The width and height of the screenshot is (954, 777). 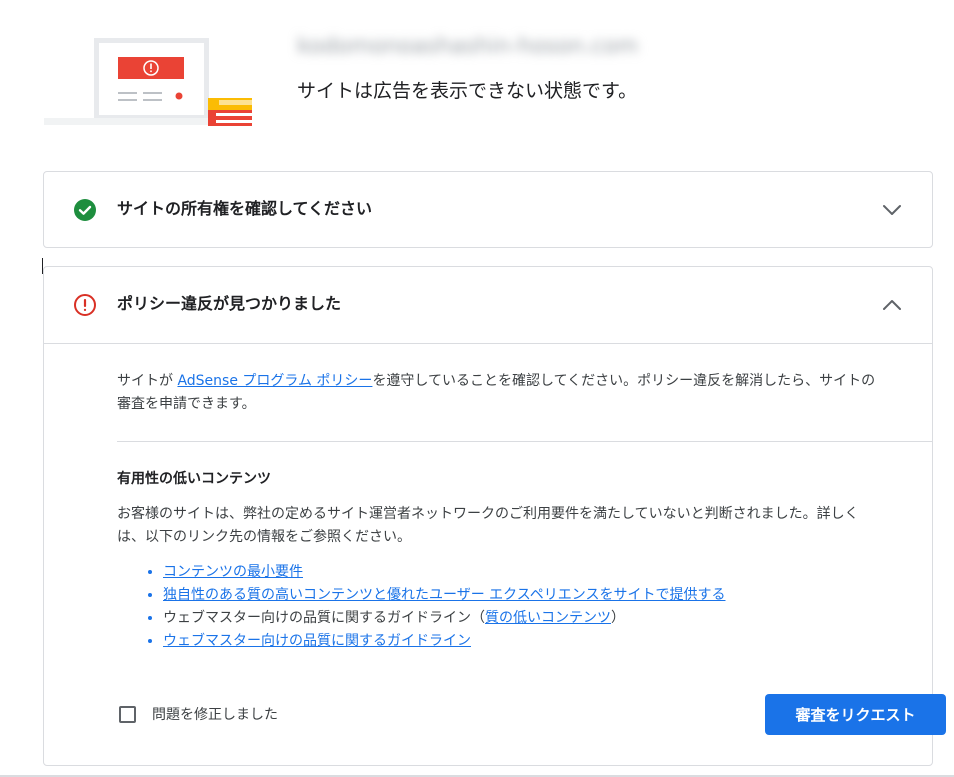 I want to click on list-item: コンテンツの最小要件, so click(x=547, y=572).